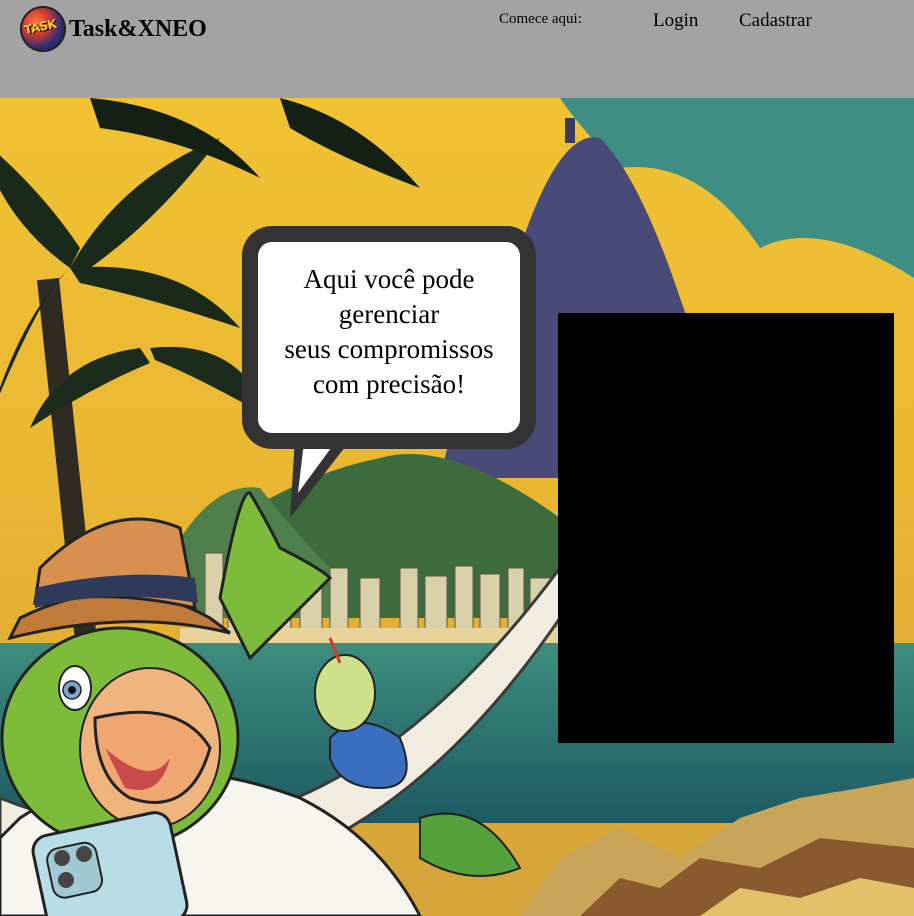 The width and height of the screenshot is (914, 916). Describe the element at coordinates (540, 19) in the screenshot. I see `start-label: Comece aqui:` at that location.